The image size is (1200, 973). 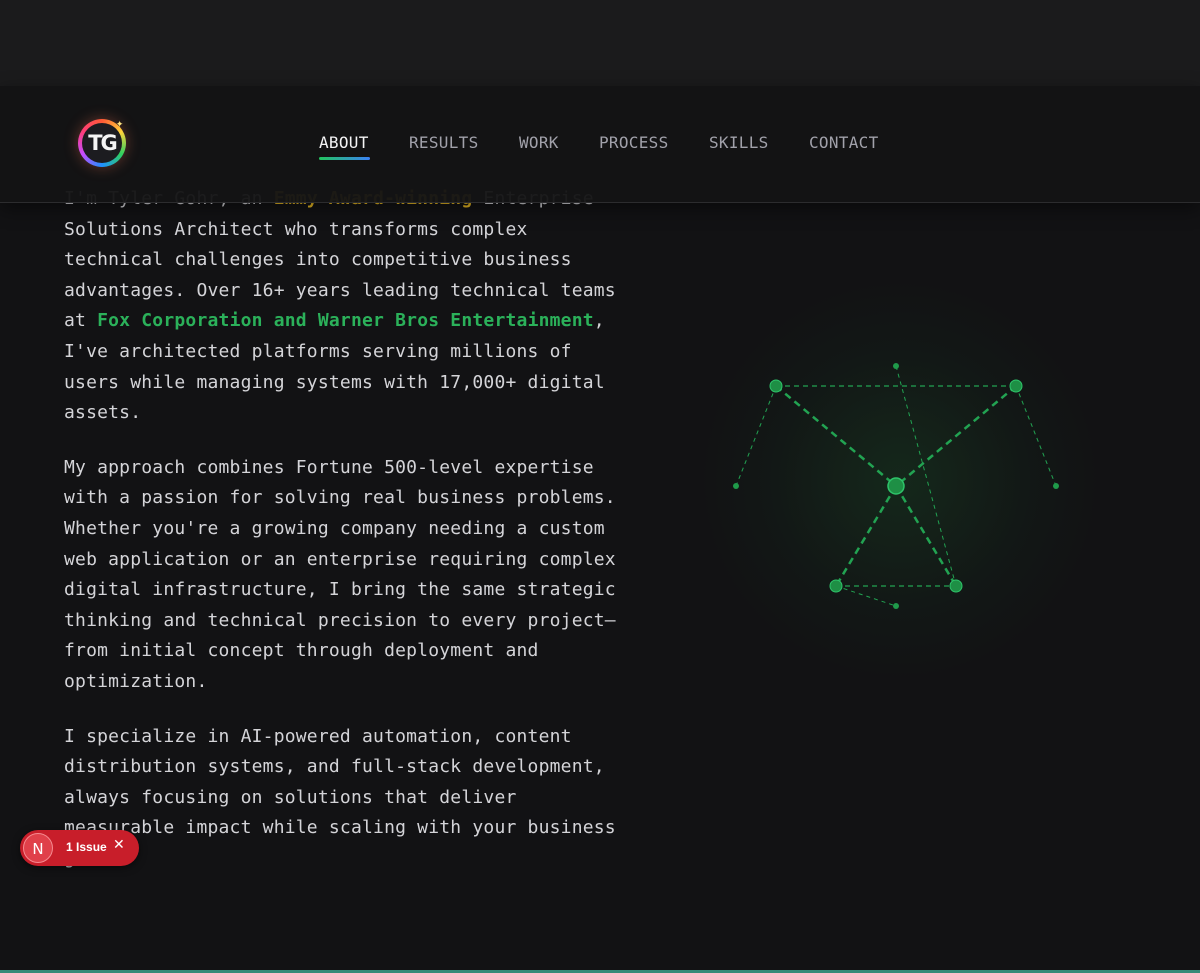 What do you see at coordinates (539, 142) in the screenshot?
I see `nav-link-work: WORK` at bounding box center [539, 142].